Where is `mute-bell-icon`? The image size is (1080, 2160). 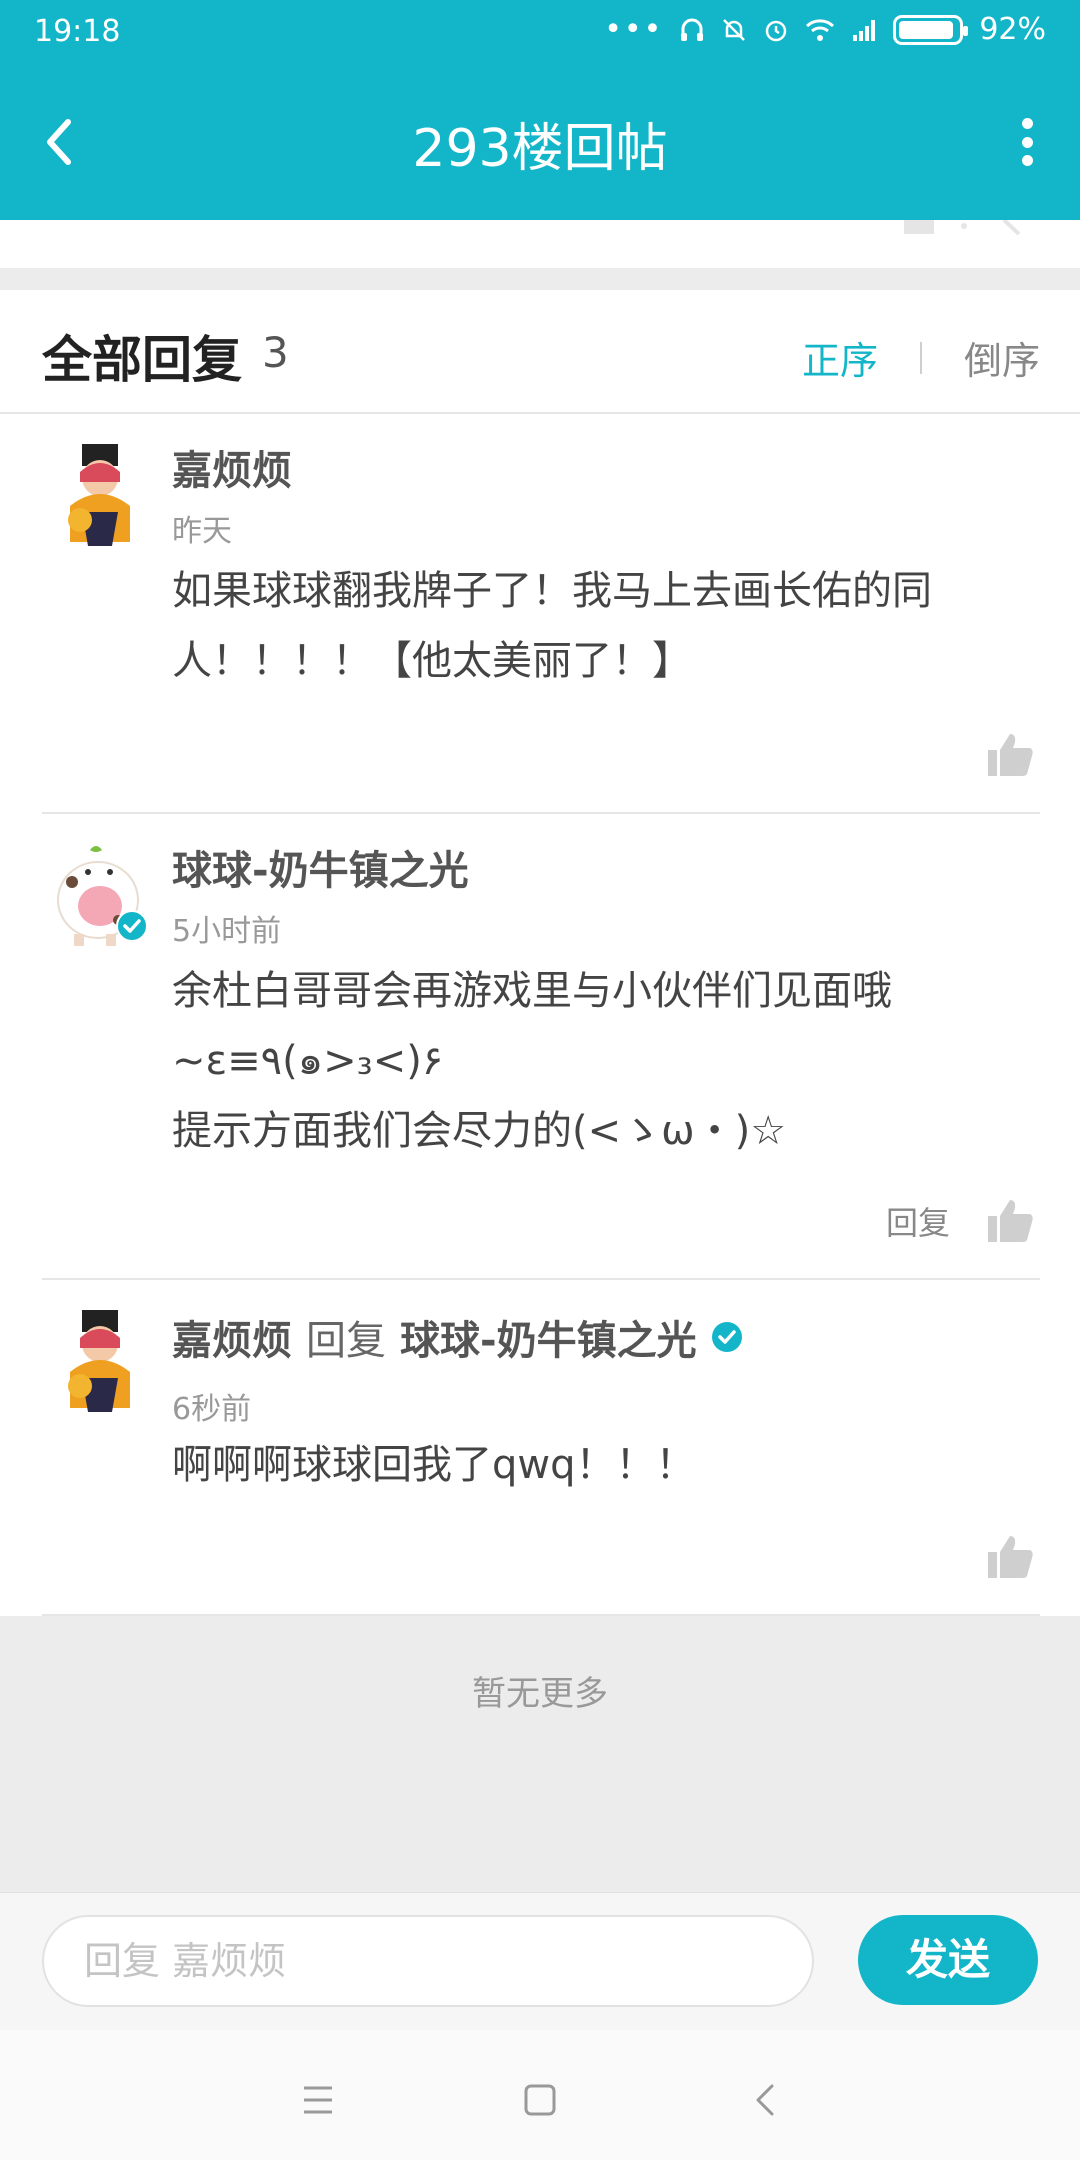 mute-bell-icon is located at coordinates (734, 29).